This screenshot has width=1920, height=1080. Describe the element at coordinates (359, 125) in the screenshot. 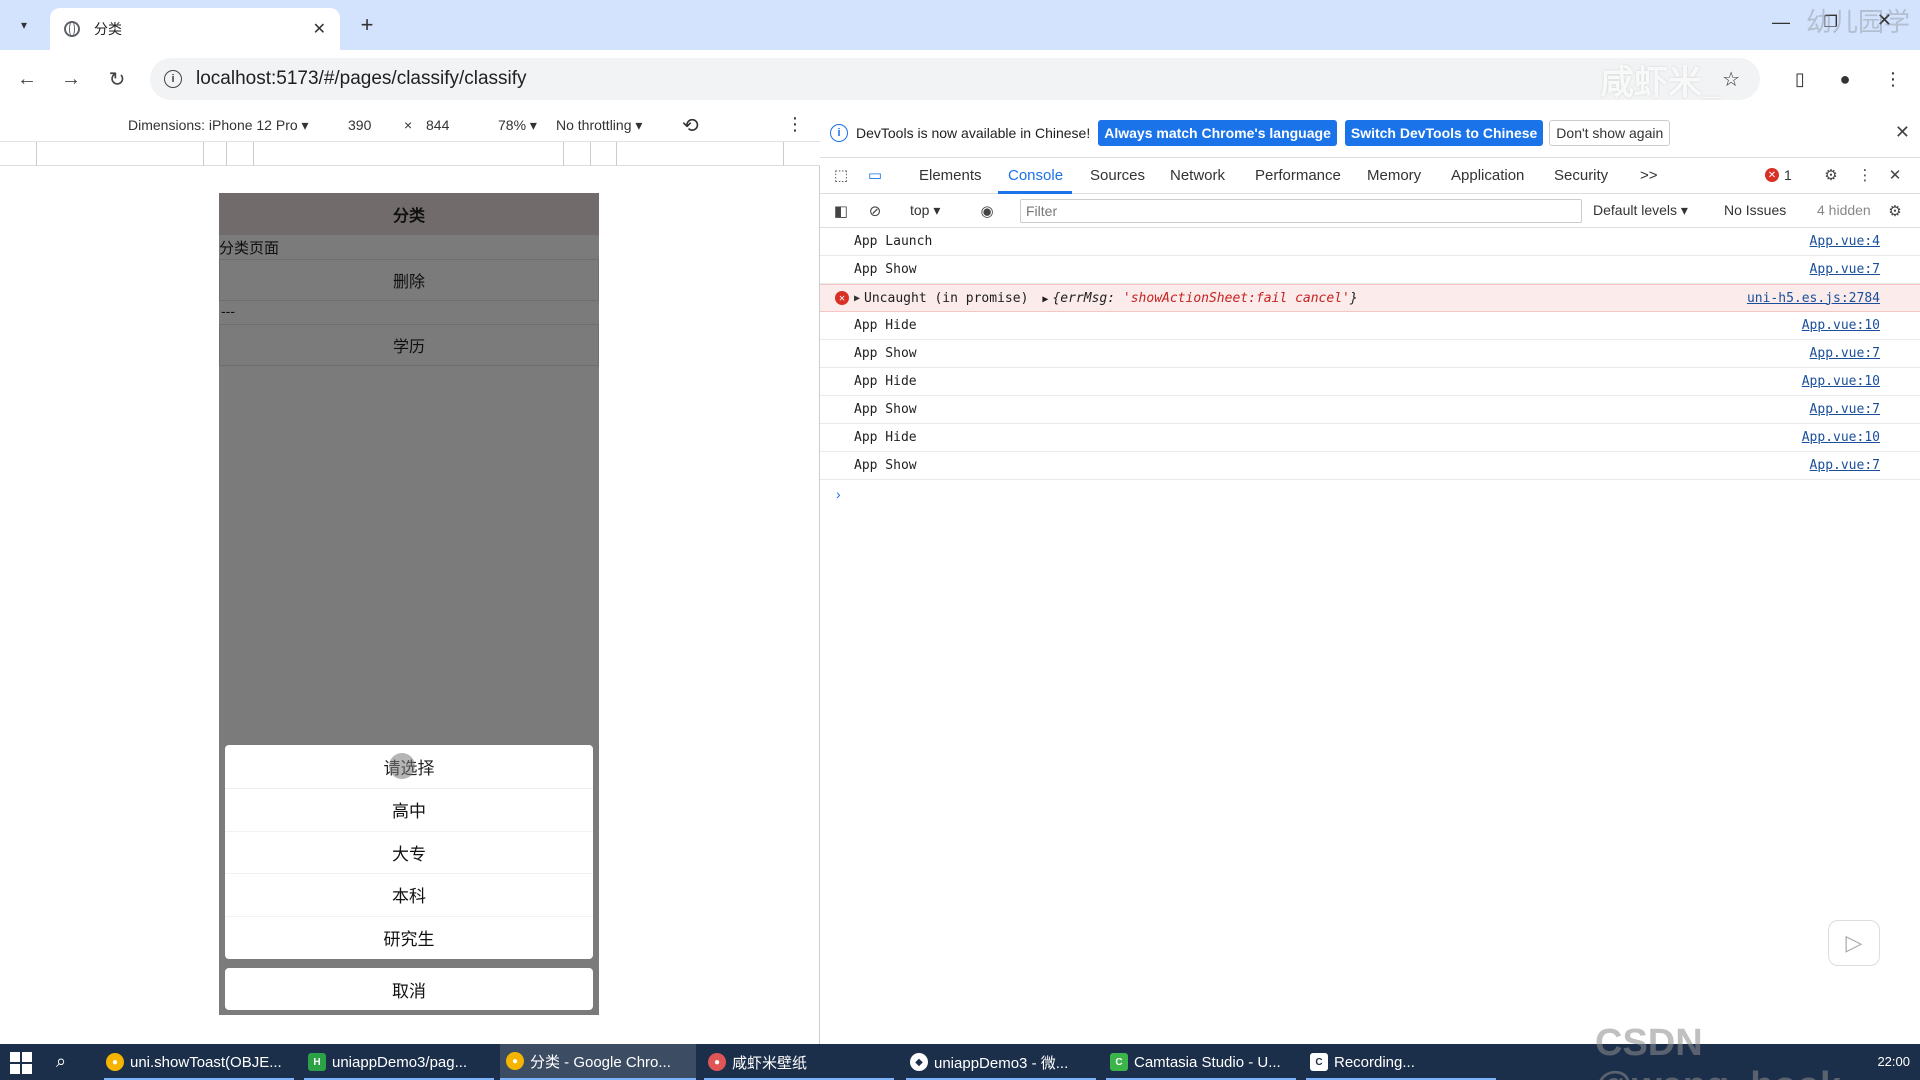

I see `width-input: 390` at that location.